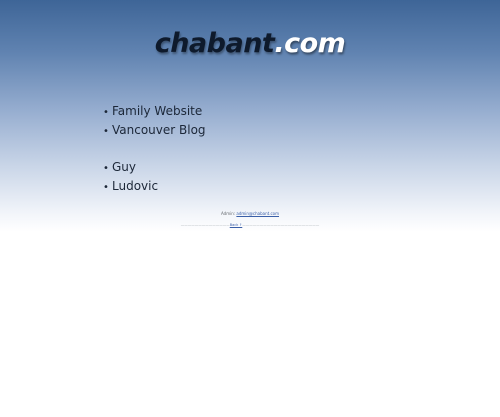 The height and width of the screenshot is (417, 500). I want to click on footer-line2-suffix: ——————————————————————, so click(281, 225).